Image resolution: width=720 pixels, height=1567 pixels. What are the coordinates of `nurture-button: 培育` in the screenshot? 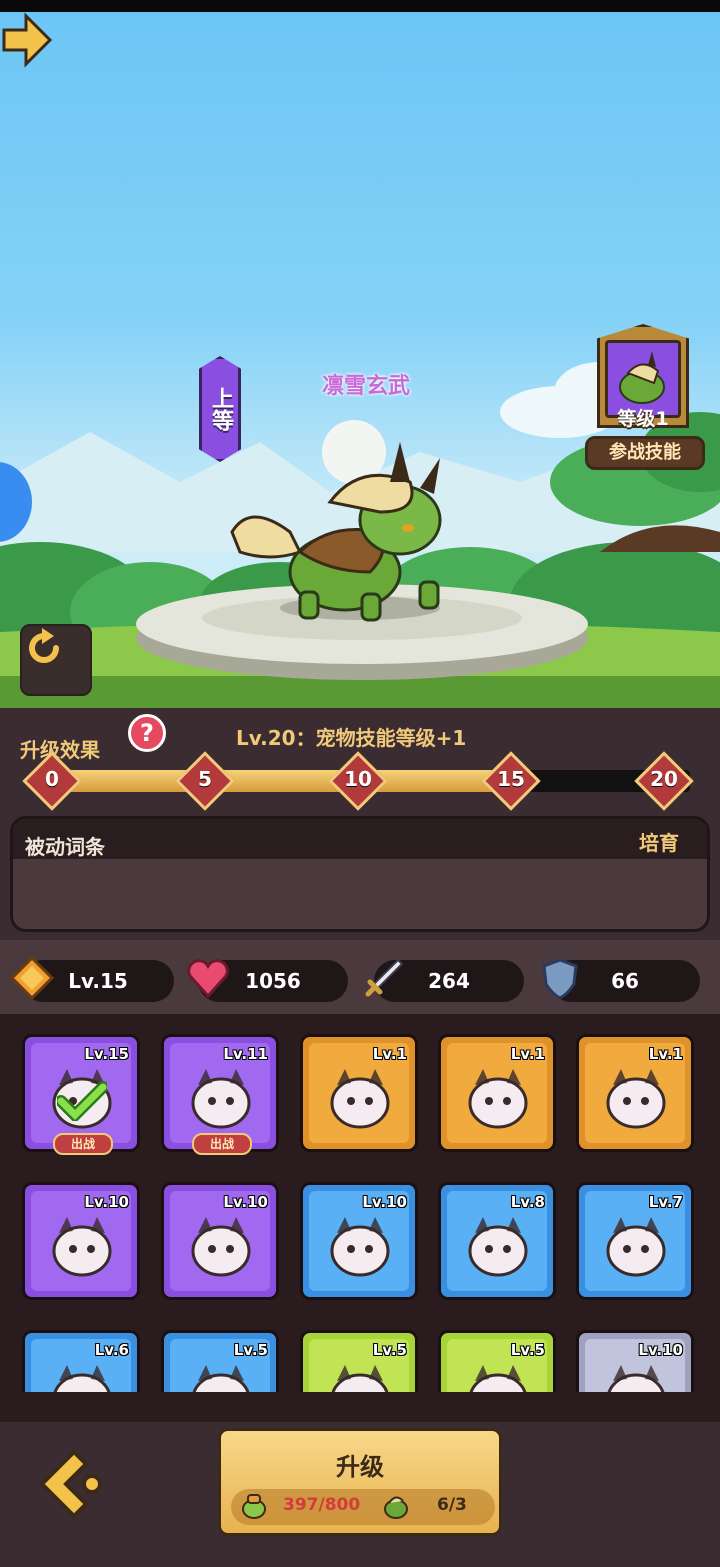 It's located at (659, 841).